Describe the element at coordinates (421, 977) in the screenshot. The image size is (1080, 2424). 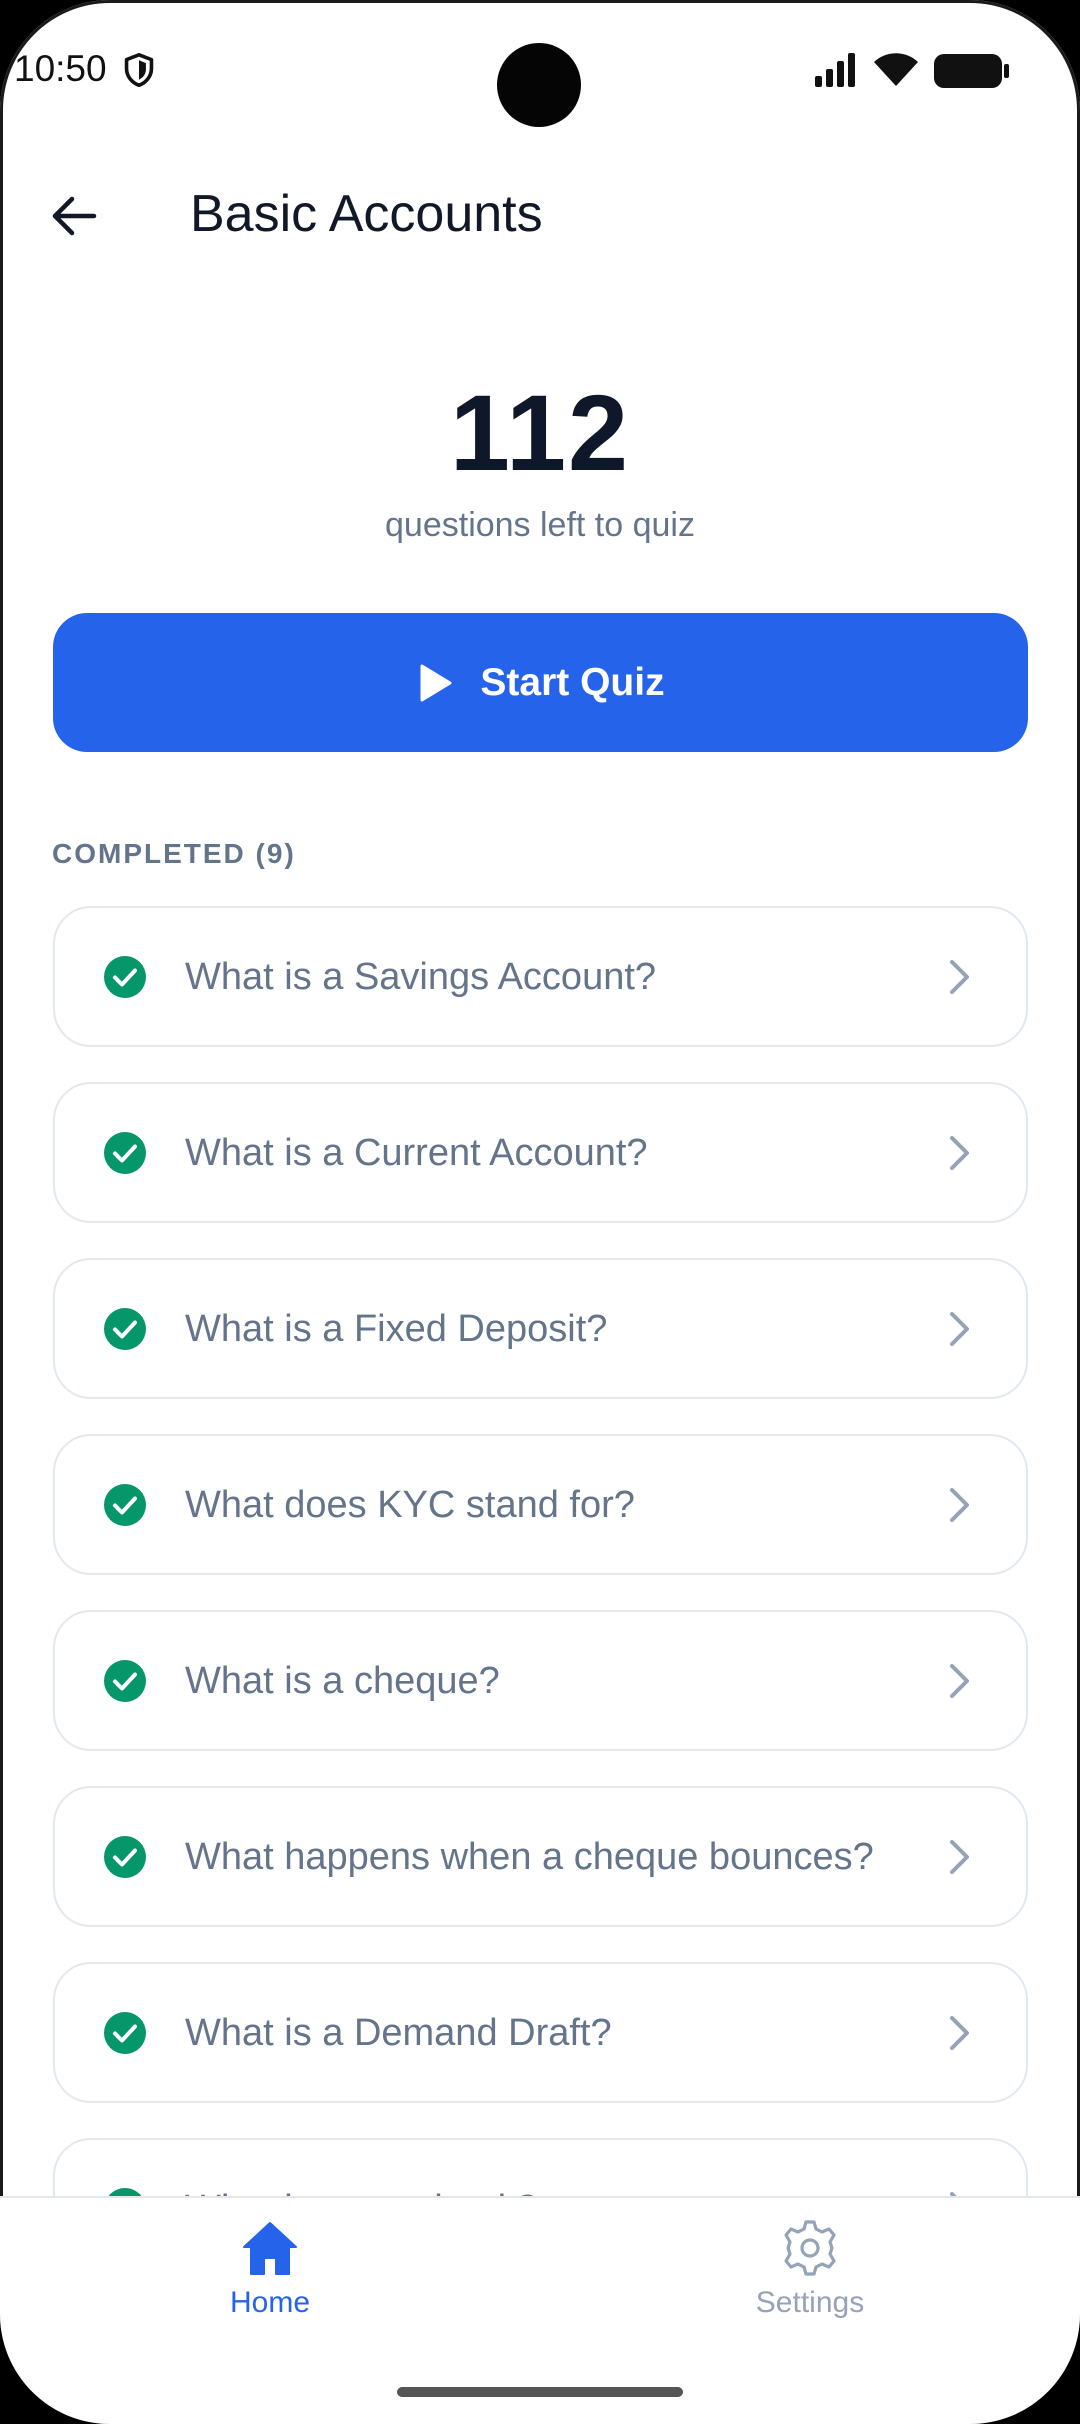
I see `list-item-label: What is a Savings Account?` at that location.